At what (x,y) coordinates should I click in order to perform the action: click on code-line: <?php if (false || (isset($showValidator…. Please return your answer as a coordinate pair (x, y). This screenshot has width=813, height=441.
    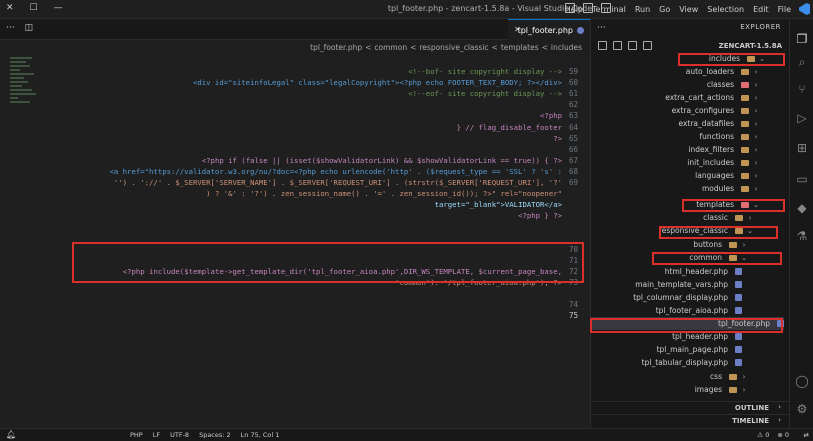
    Looking at the image, I should click on (382, 160).